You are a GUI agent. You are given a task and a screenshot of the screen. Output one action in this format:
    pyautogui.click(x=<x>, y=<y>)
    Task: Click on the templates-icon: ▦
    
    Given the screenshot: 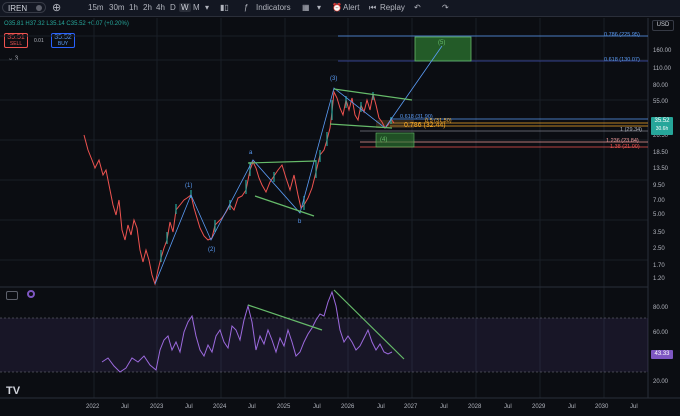 What is the action you would take?
    pyautogui.click(x=306, y=7)
    